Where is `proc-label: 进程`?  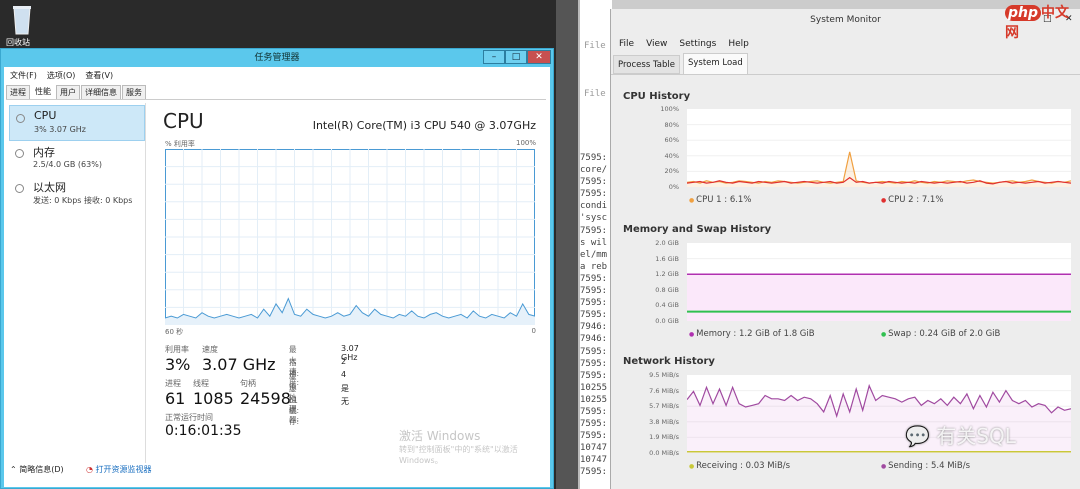 proc-label: 进程 is located at coordinates (173, 383).